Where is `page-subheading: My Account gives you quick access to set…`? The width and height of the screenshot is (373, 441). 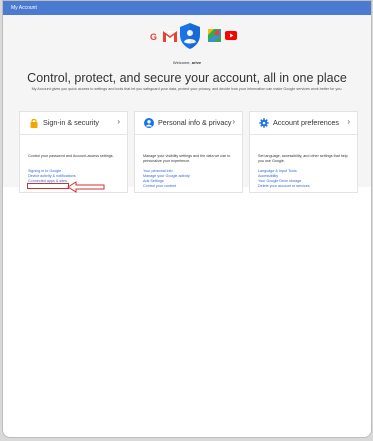 page-subheading: My Account gives you quick access to set… is located at coordinates (187, 89).